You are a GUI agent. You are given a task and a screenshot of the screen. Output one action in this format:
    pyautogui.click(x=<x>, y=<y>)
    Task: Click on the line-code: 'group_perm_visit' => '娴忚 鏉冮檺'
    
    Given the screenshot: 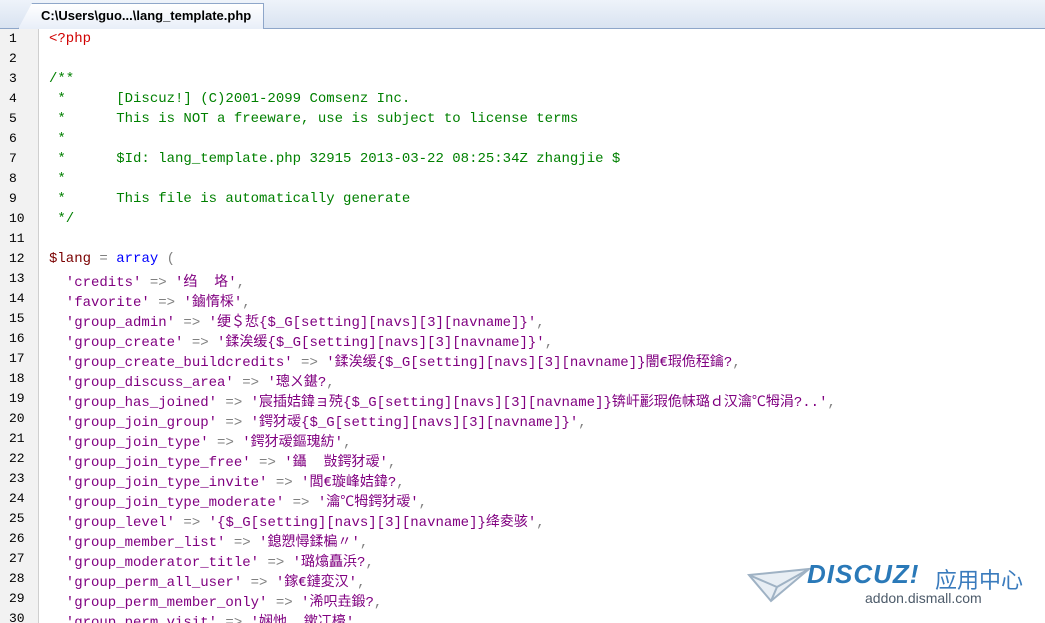 What is the action you would take?
    pyautogui.click(x=201, y=617)
    